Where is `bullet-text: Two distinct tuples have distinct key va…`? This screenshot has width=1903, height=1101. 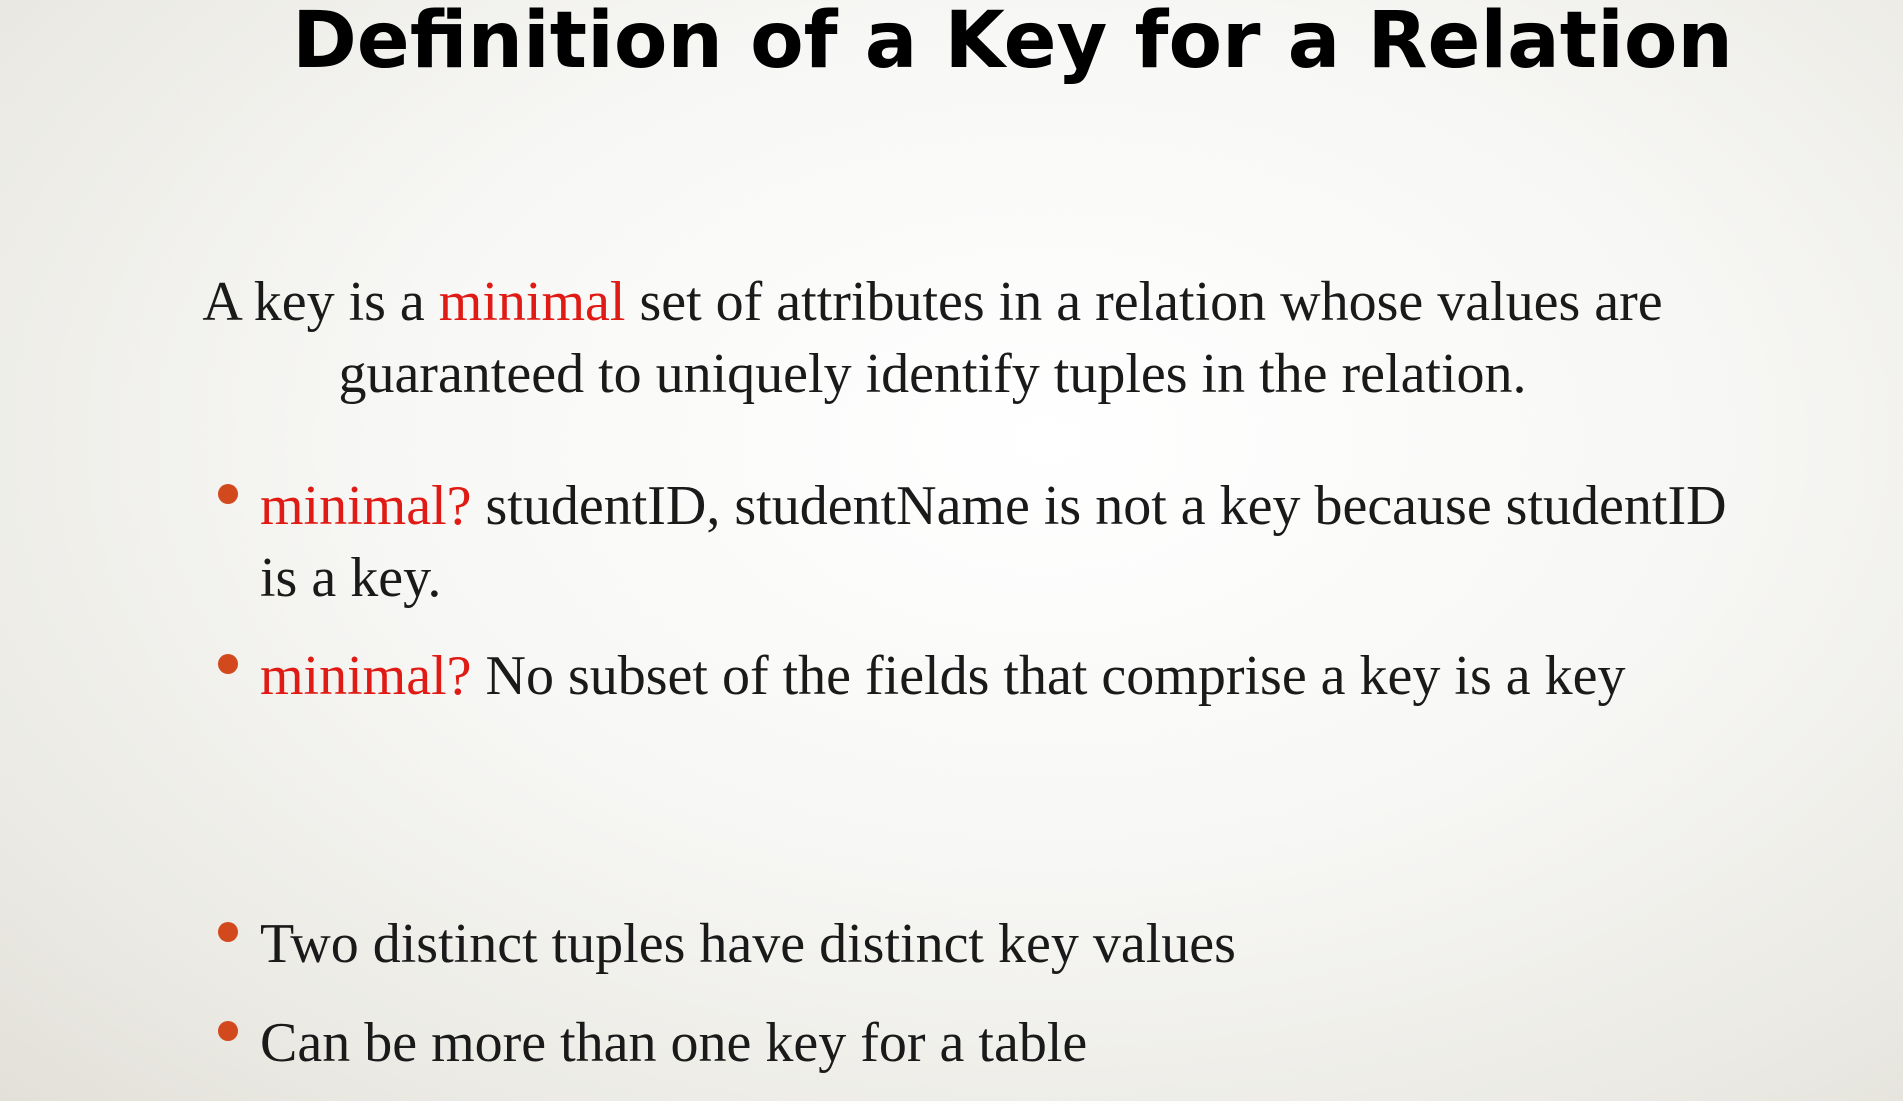
bullet-text: Two distinct tuples have distinct key va… is located at coordinates (999, 944).